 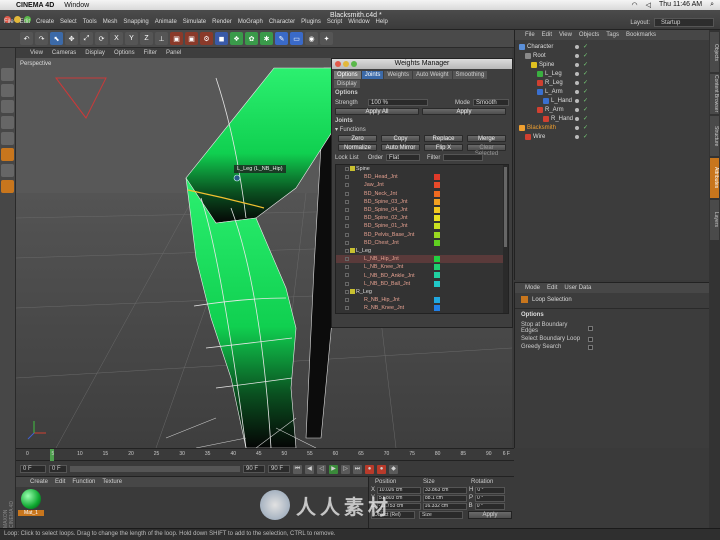 I want to click on next-frame-icon: ▷, so click(x=345, y=469).